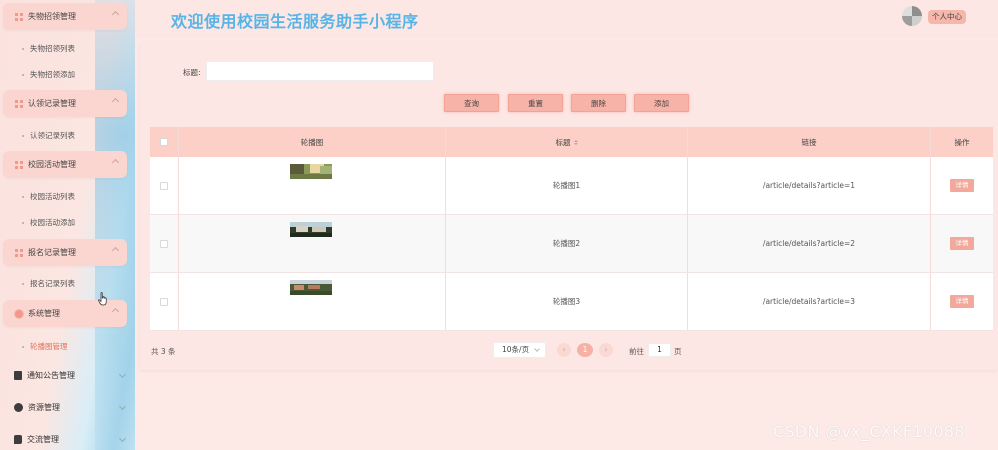 This screenshot has width=998, height=450. I want to click on link-cell: /article/details?article=3, so click(809, 301).